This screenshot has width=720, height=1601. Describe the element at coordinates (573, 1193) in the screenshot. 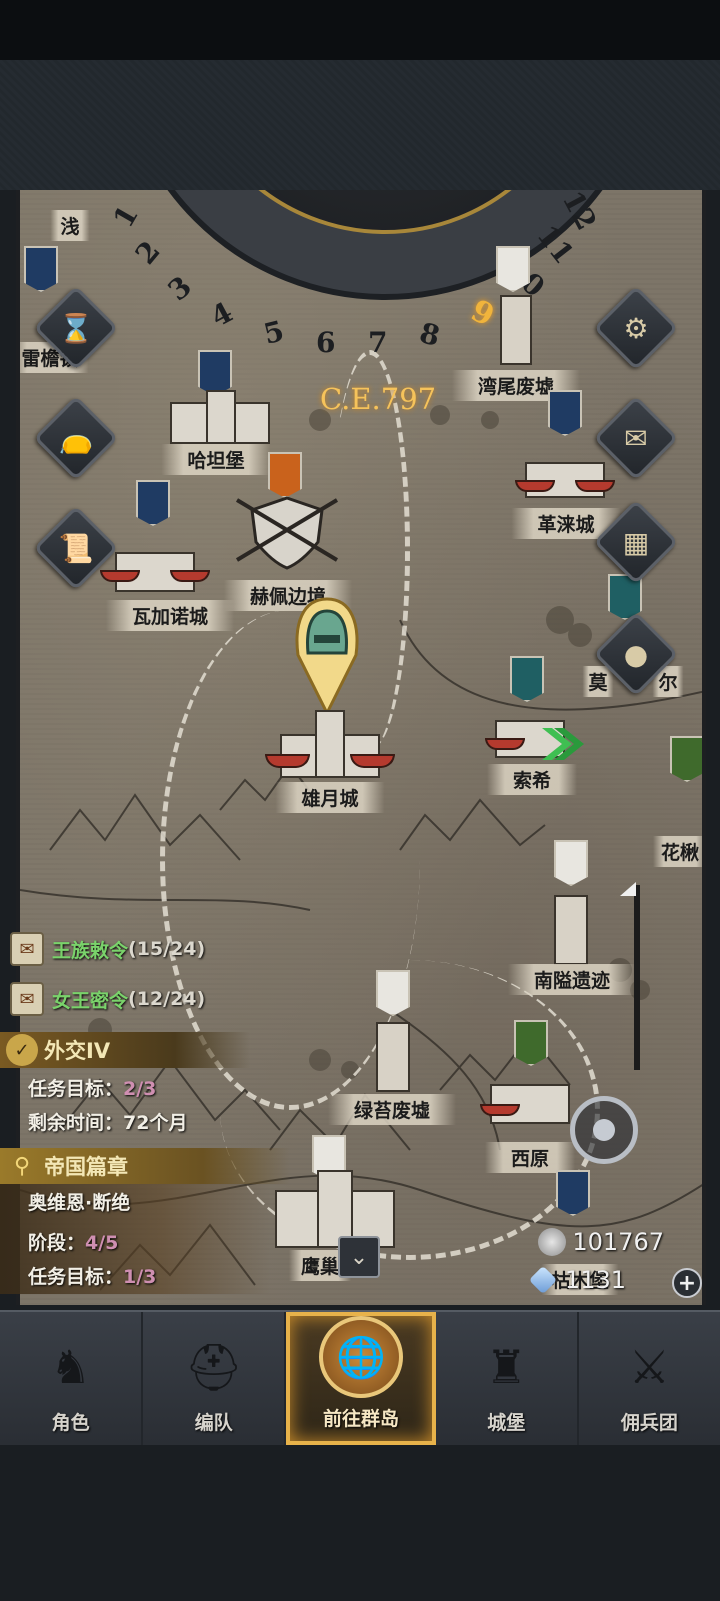

I see `kumu-banner` at that location.